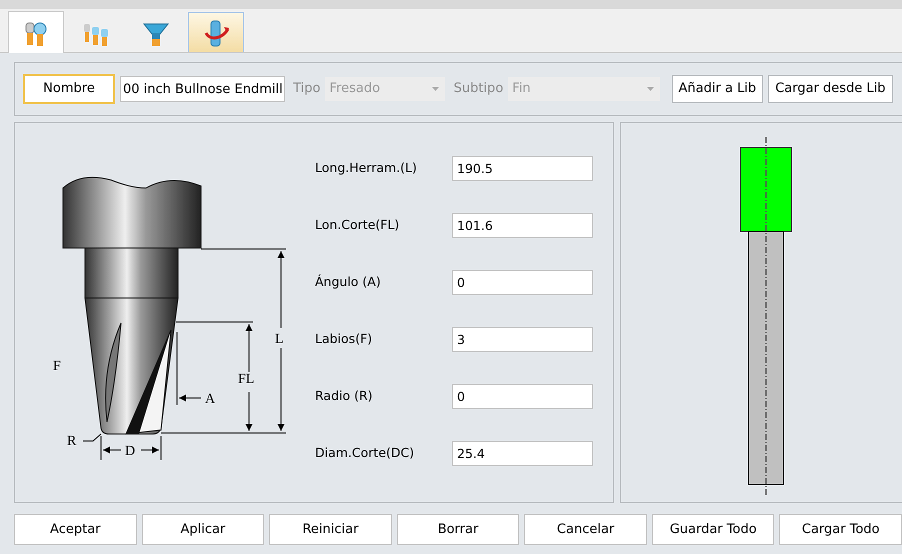  I want to click on input-field: 190.5, so click(522, 168).